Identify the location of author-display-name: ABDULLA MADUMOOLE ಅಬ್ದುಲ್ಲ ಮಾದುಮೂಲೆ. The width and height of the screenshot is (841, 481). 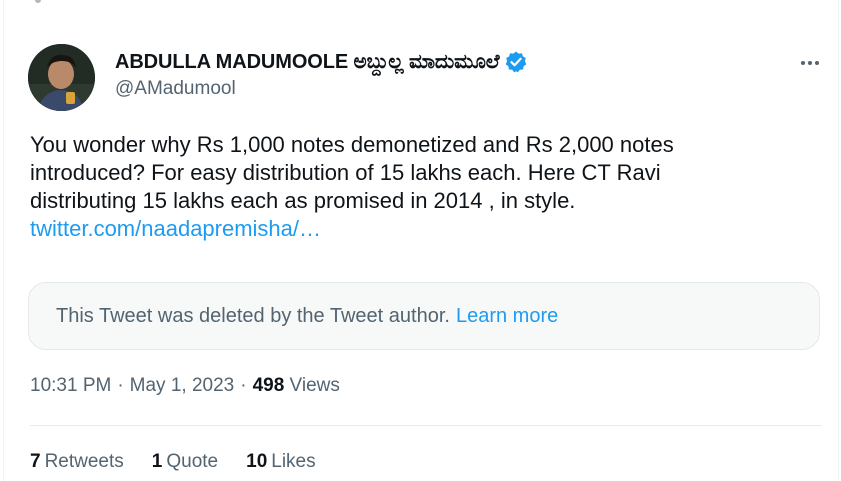
(307, 62).